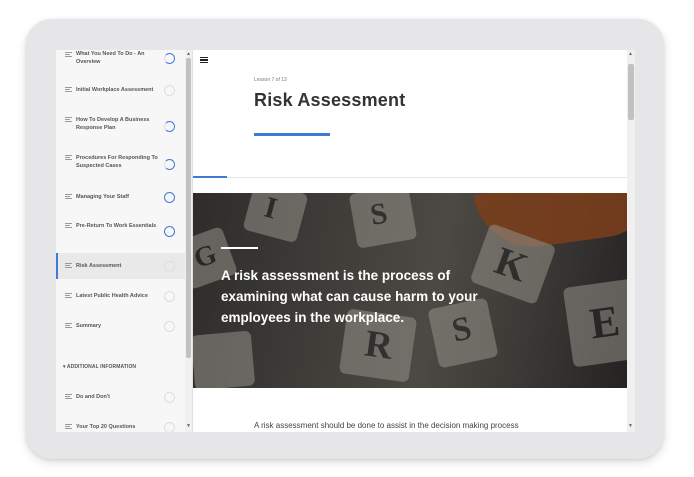  I want to click on lesson-counter: Lesson 7 of 13, so click(270, 80).